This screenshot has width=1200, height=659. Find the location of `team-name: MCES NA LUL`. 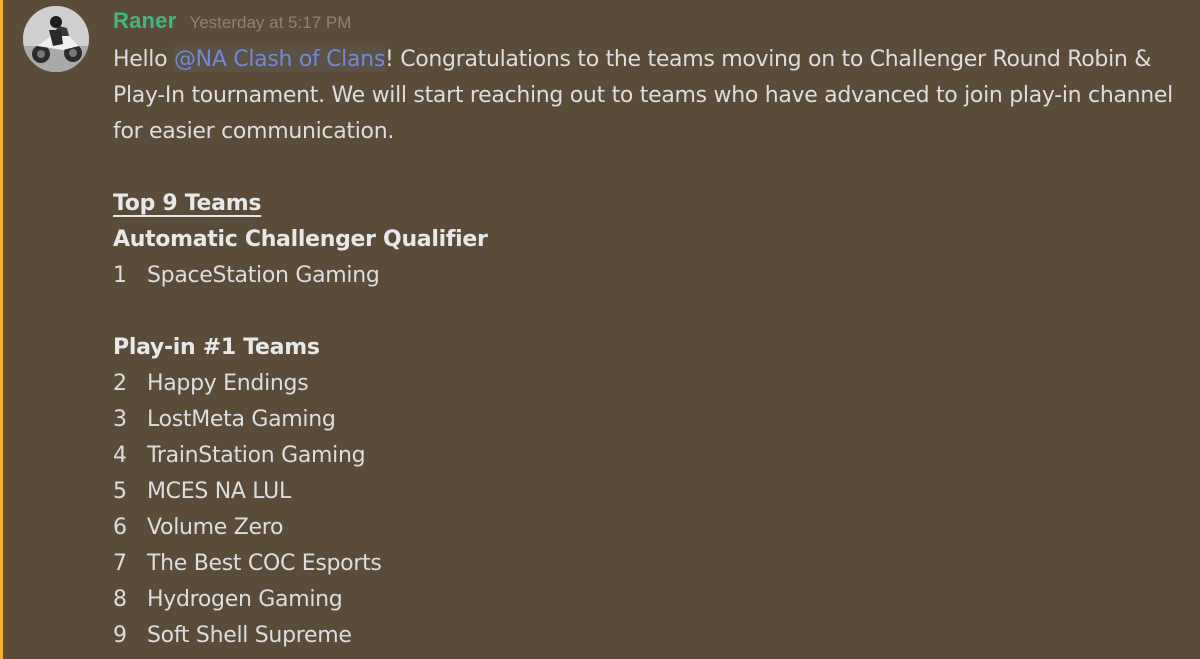

team-name: MCES NA LUL is located at coordinates (219, 491).